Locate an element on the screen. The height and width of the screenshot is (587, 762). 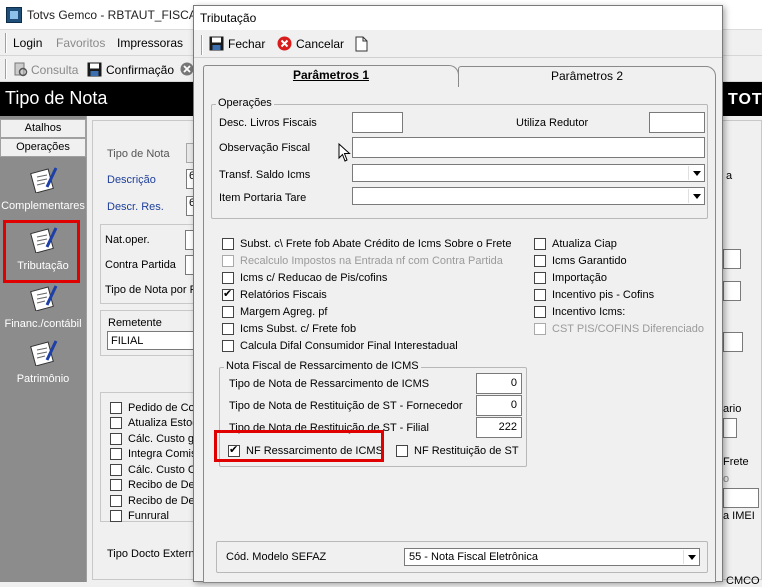
toolbar-consulta-button: Consulta is located at coordinates (54, 70).